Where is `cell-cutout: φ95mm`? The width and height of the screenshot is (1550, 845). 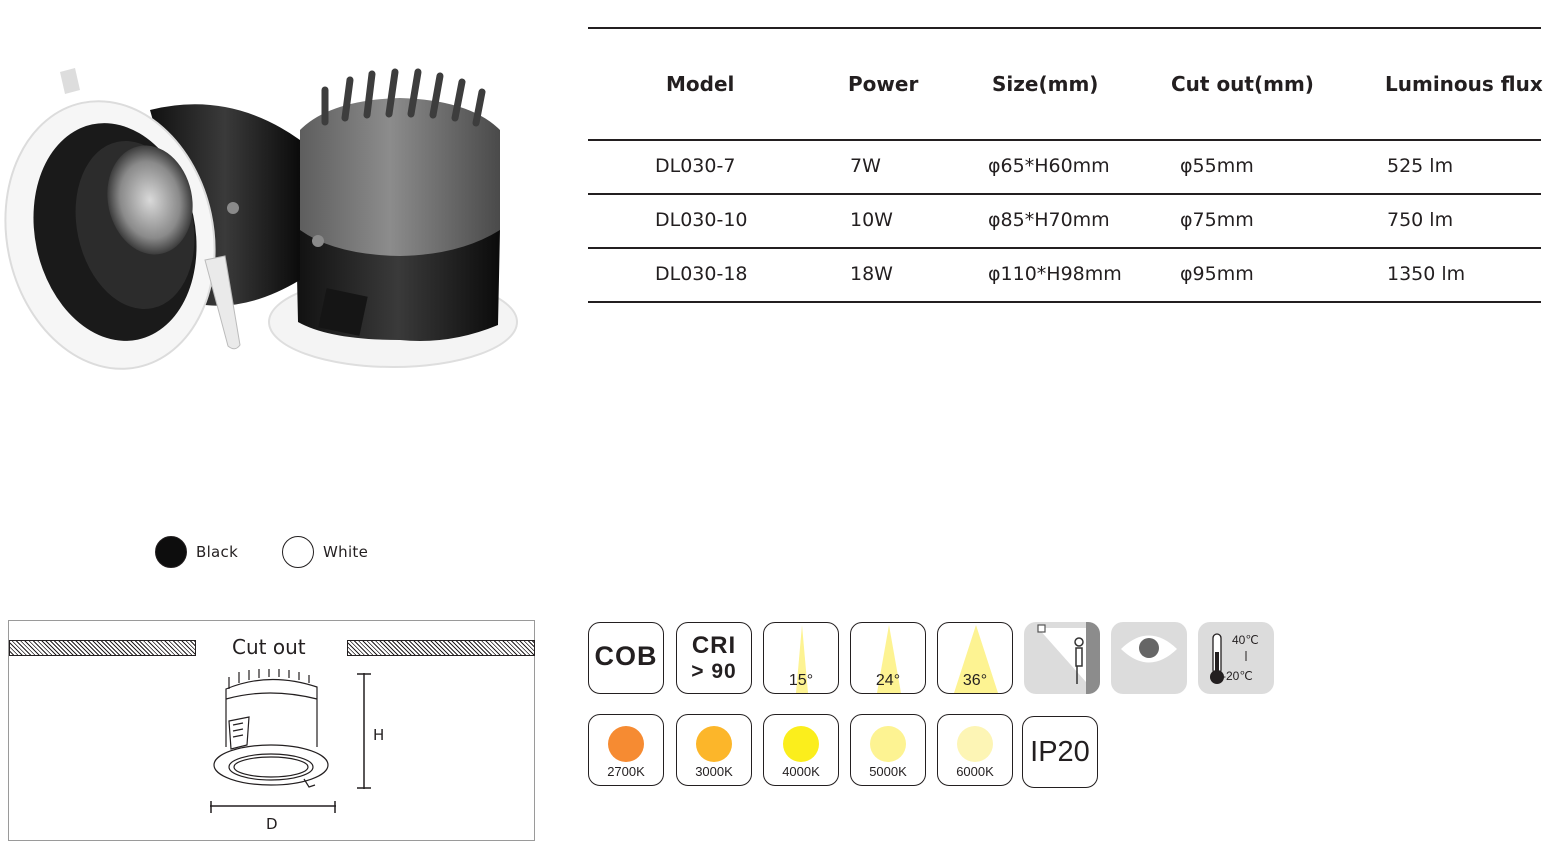
cell-cutout: φ95mm is located at coordinates (1217, 274).